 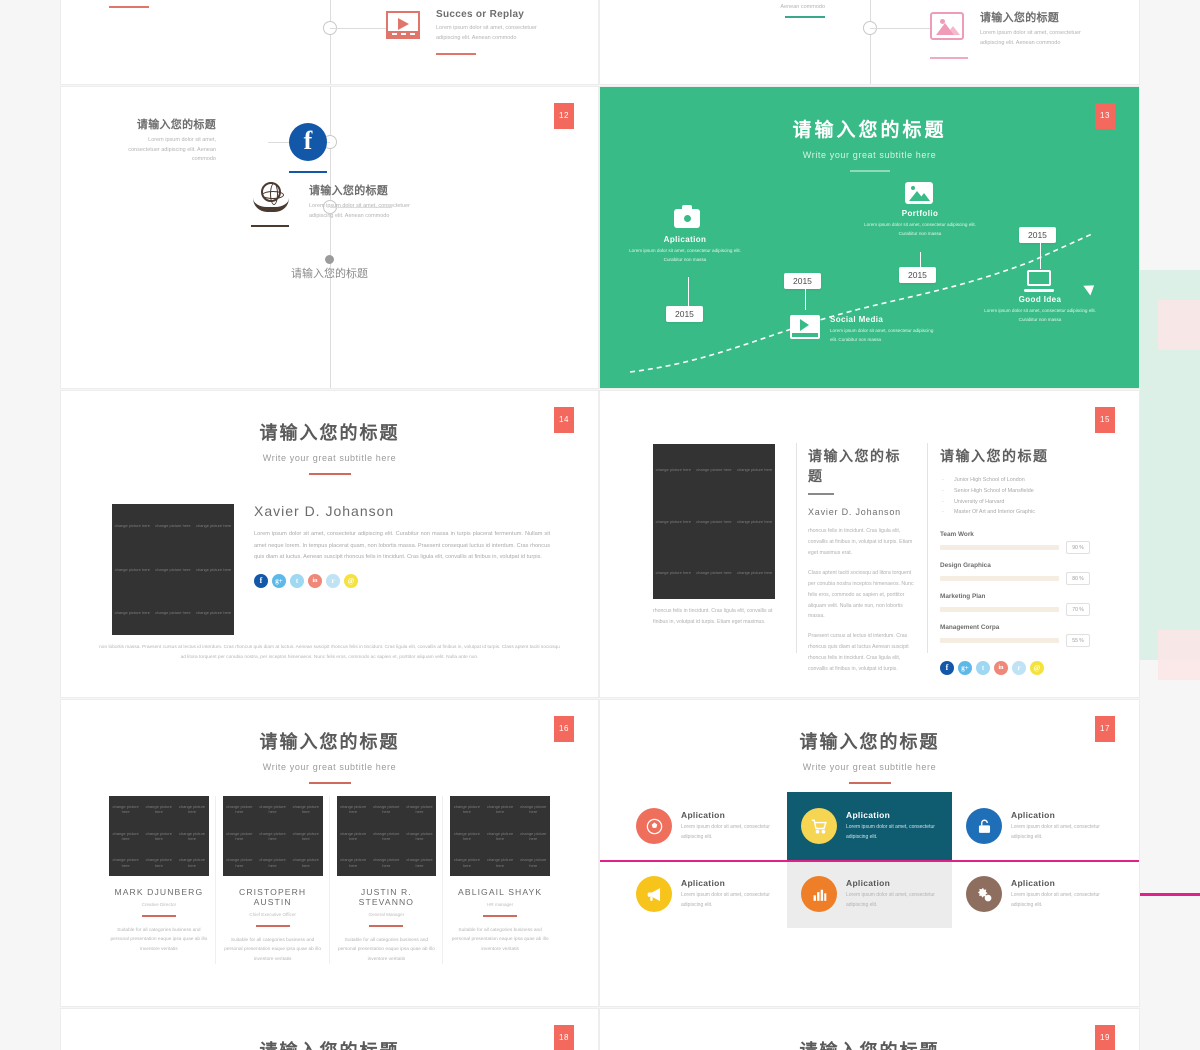 What do you see at coordinates (802, 7) in the screenshot?
I see `timeline-prev-body: Aenean commodo` at bounding box center [802, 7].